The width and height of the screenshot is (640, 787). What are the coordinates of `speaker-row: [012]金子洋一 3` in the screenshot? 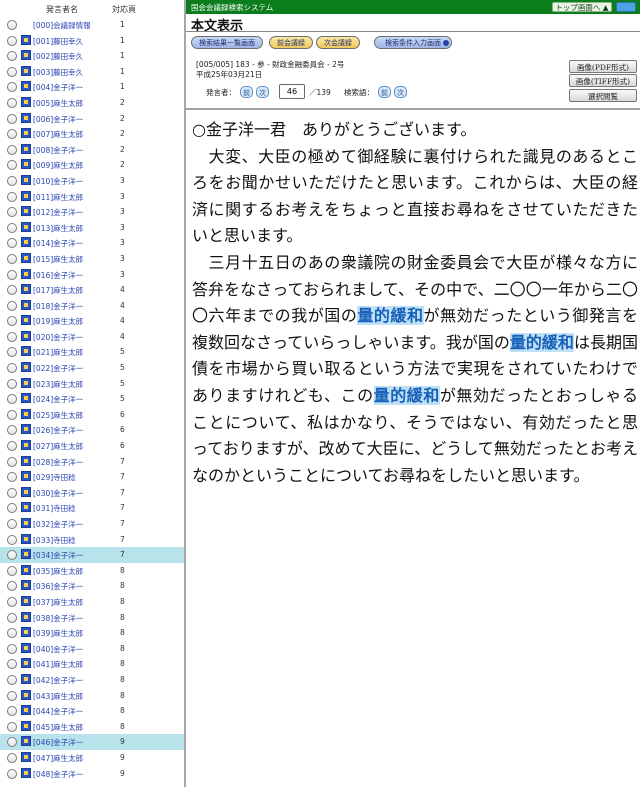 It's located at (92, 212).